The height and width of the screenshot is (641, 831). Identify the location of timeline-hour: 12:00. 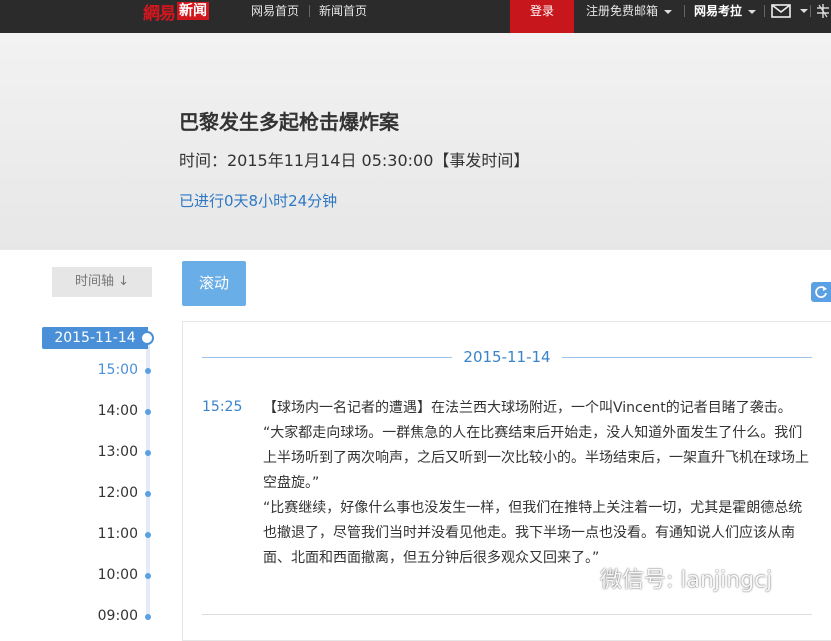
(113, 493).